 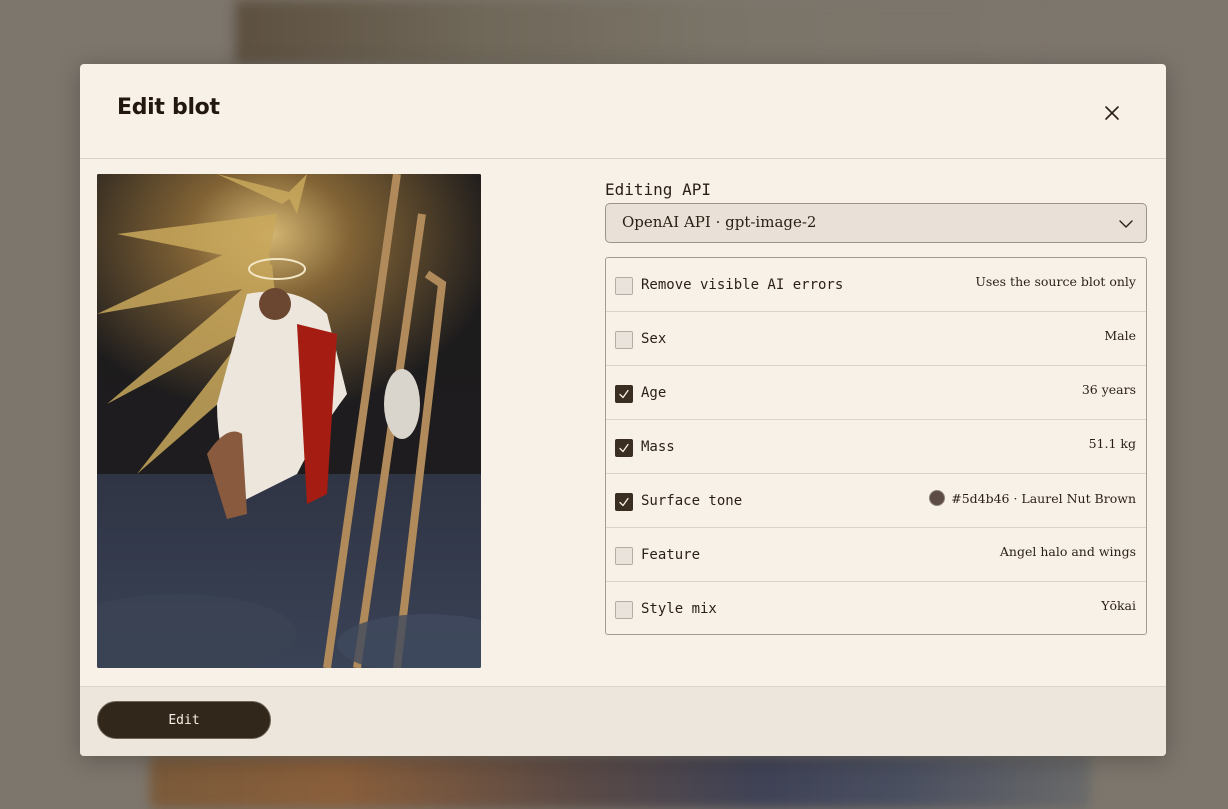 What do you see at coordinates (692, 501) in the screenshot?
I see `option-label: Surface tone` at bounding box center [692, 501].